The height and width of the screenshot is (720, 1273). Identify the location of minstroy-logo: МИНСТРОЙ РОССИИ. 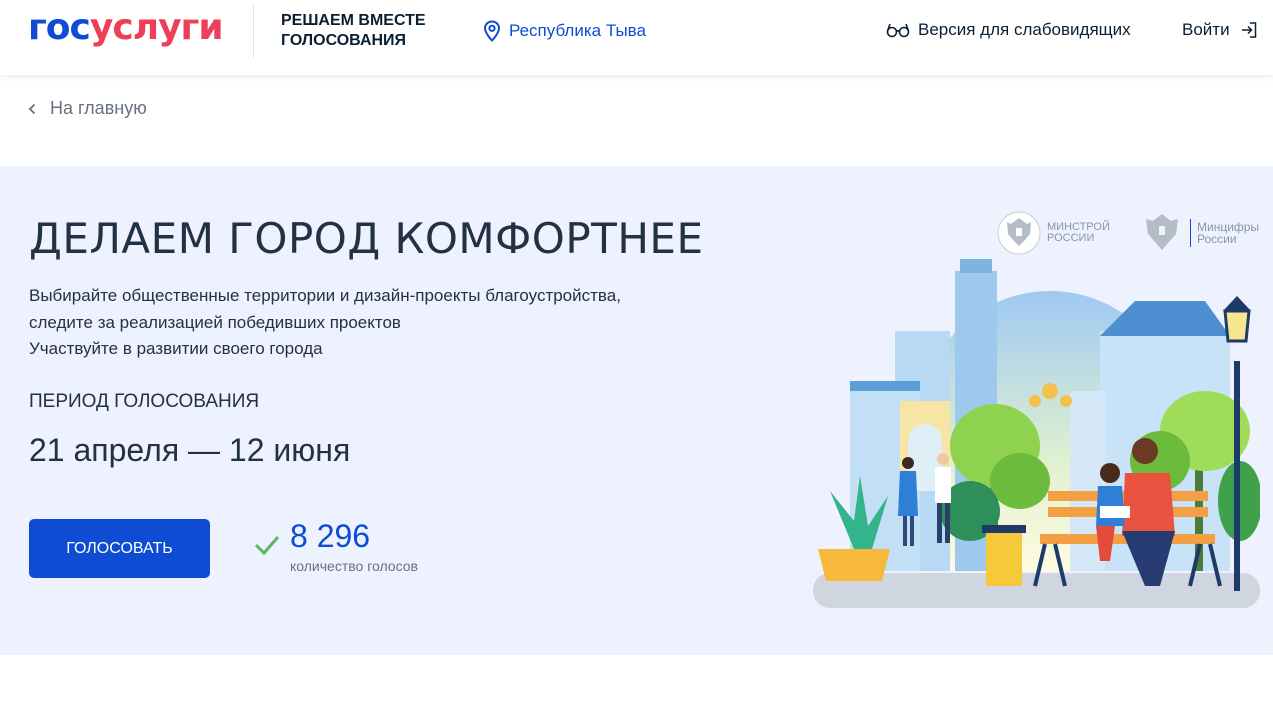
(1053, 233).